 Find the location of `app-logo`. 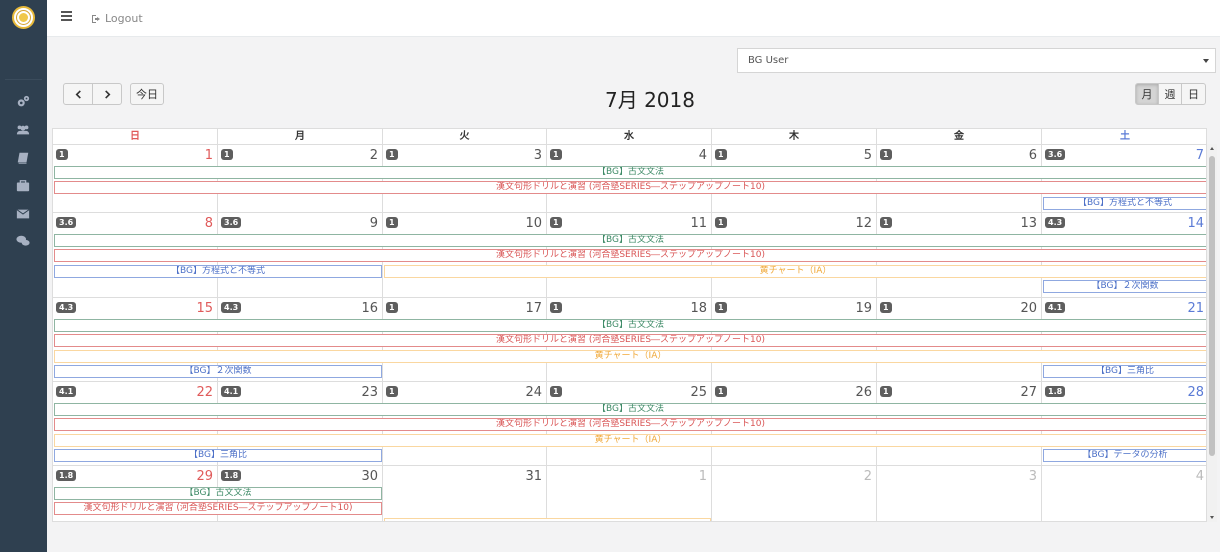

app-logo is located at coordinates (23, 17).